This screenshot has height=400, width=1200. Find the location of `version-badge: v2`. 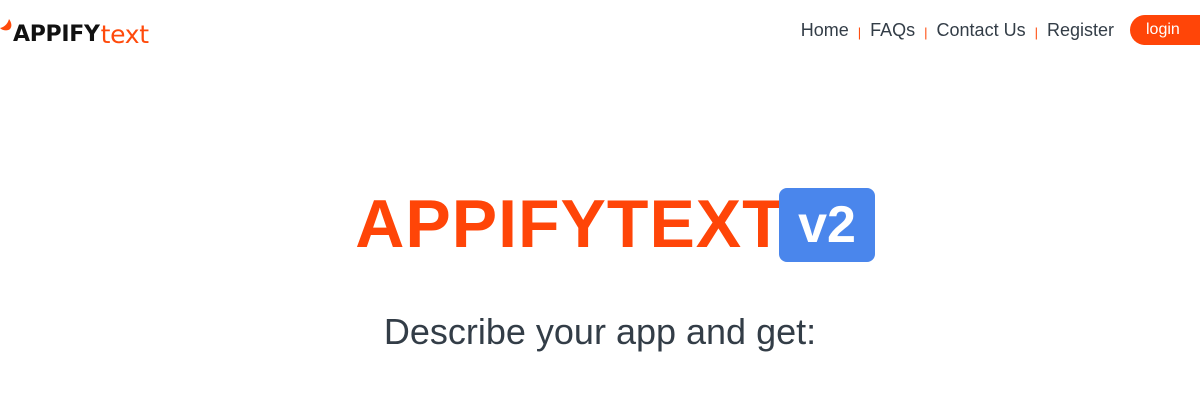

version-badge: v2 is located at coordinates (827, 225).